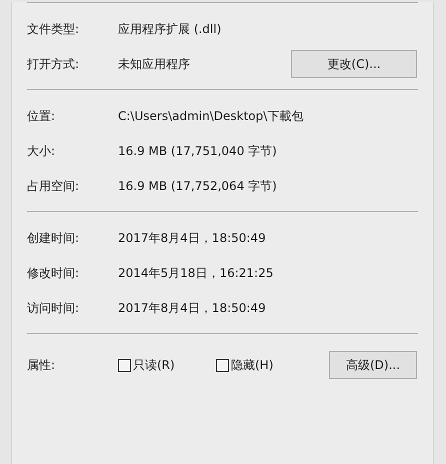 This screenshot has width=446, height=464. What do you see at coordinates (198, 186) in the screenshot?
I see `field-value: 16.9 MB (17,752,064 字节)` at bounding box center [198, 186].